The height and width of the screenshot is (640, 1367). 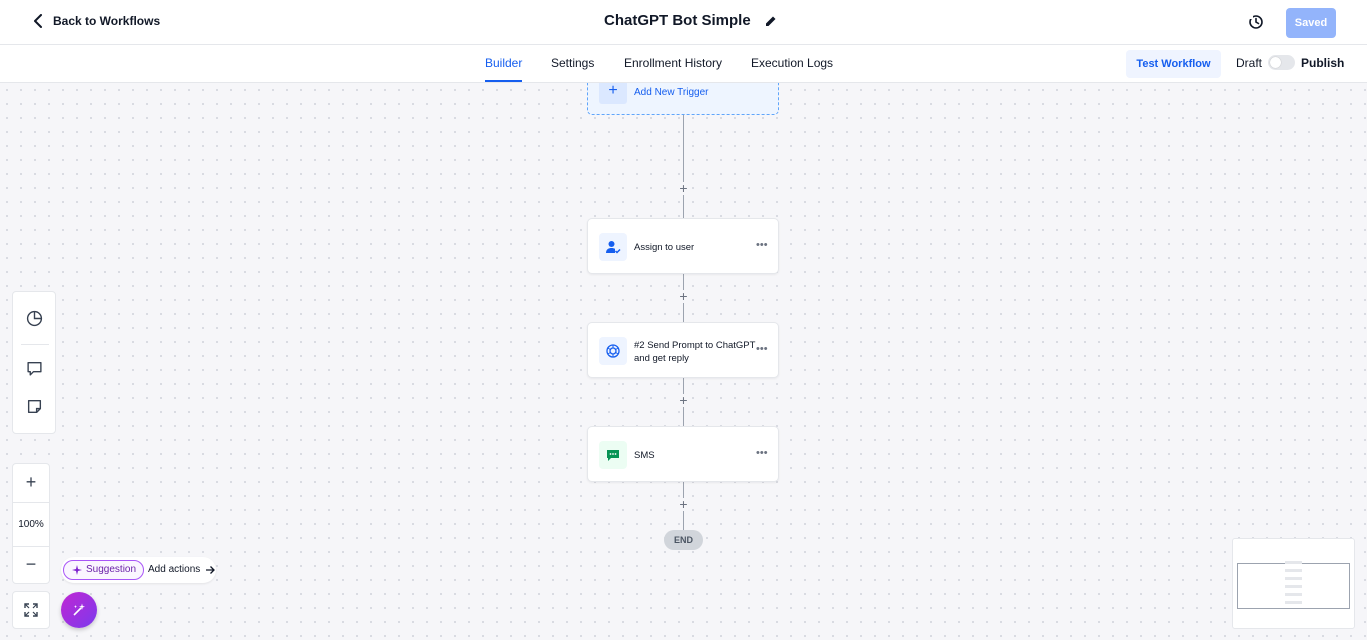 I want to click on add-new-trigger-card: + Add New Trigger, so click(x=683, y=99).